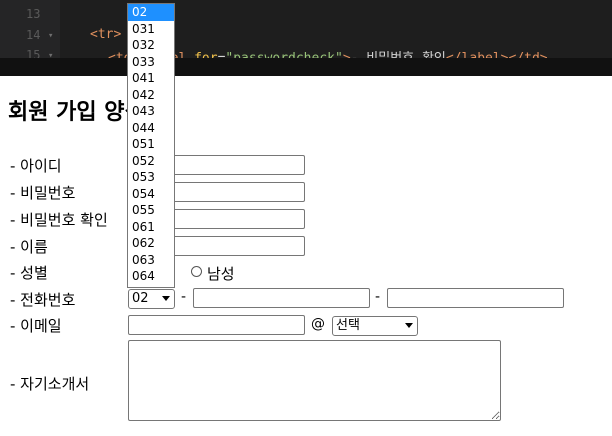 The image size is (612, 436). Describe the element at coordinates (151, 128) in the screenshot. I see `dropdown-option: 044` at that location.